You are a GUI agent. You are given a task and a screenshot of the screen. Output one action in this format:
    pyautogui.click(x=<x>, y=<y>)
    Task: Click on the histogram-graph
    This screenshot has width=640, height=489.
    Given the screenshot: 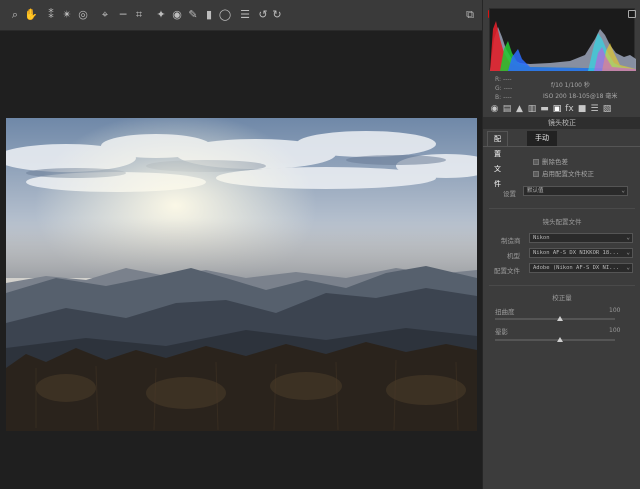 What is the action you would take?
    pyautogui.click(x=563, y=46)
    